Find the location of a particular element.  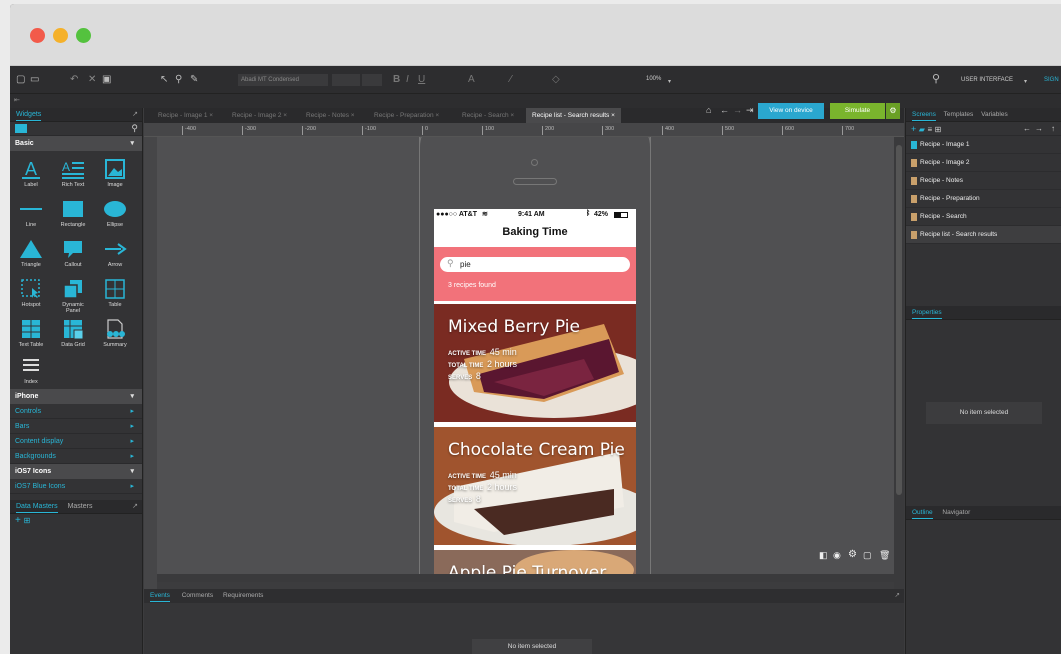

screen-item: Recipe - Image 1 is located at coordinates (983, 145).